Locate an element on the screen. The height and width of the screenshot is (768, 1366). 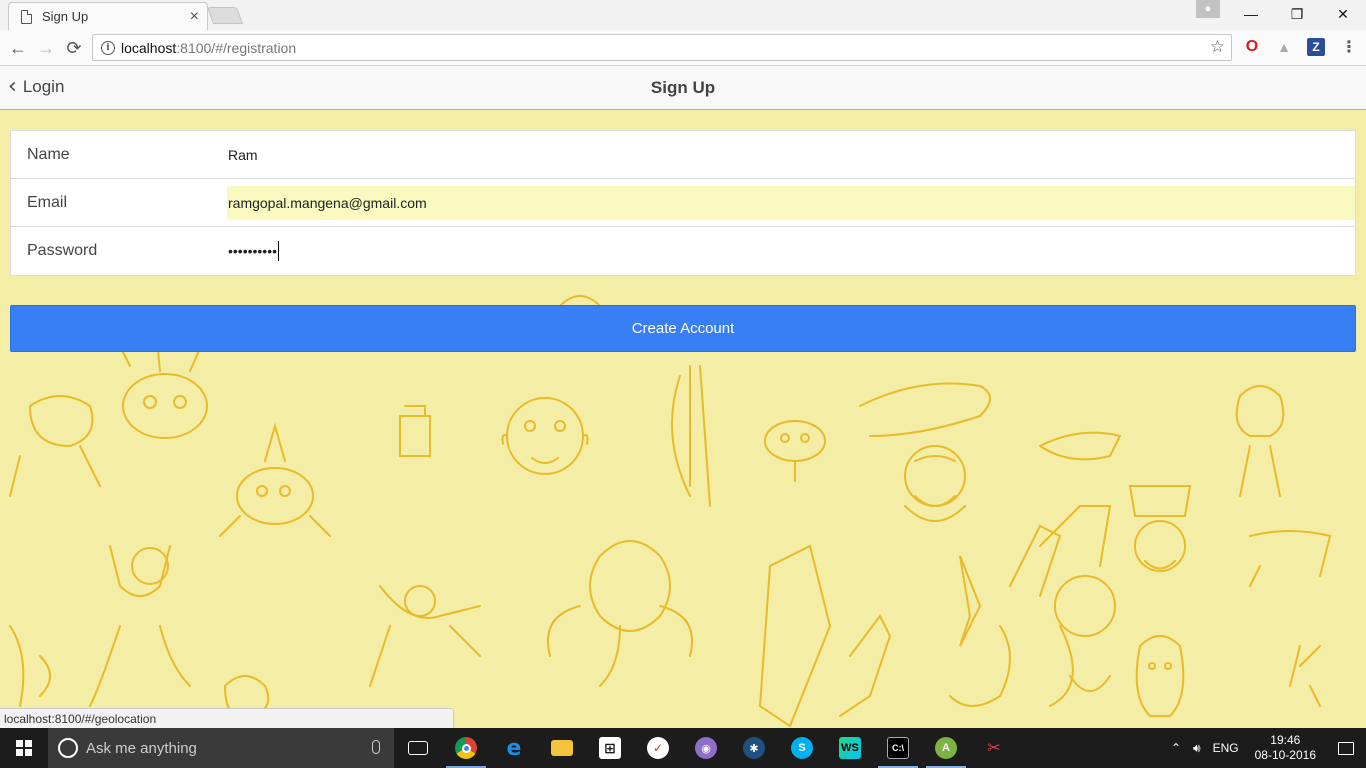
page-title: Sign Up is located at coordinates (683, 87).